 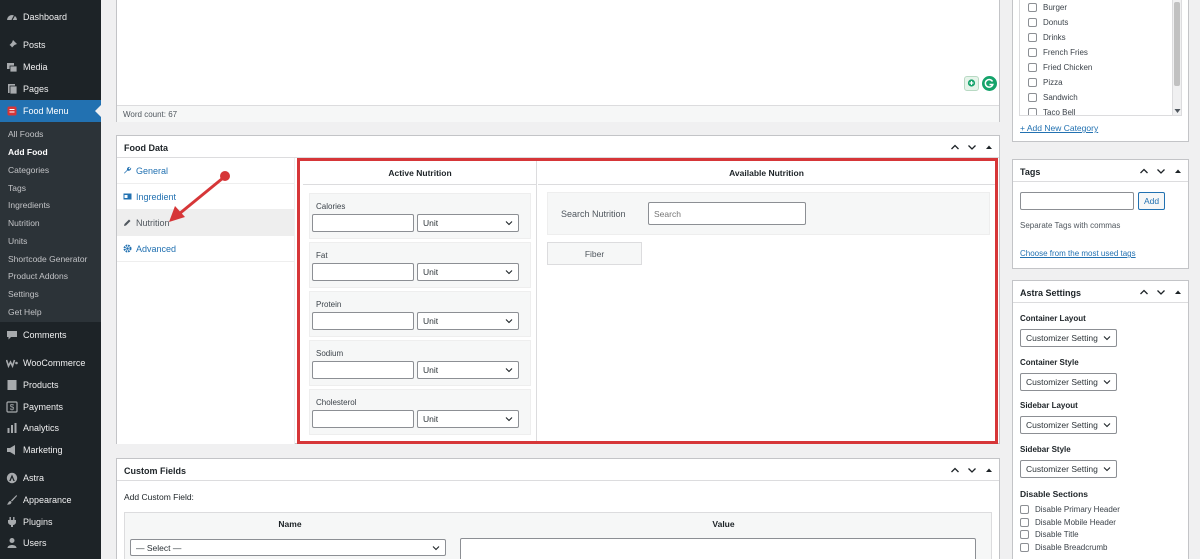 I want to click on select-value: — Select —, so click(x=159, y=547).